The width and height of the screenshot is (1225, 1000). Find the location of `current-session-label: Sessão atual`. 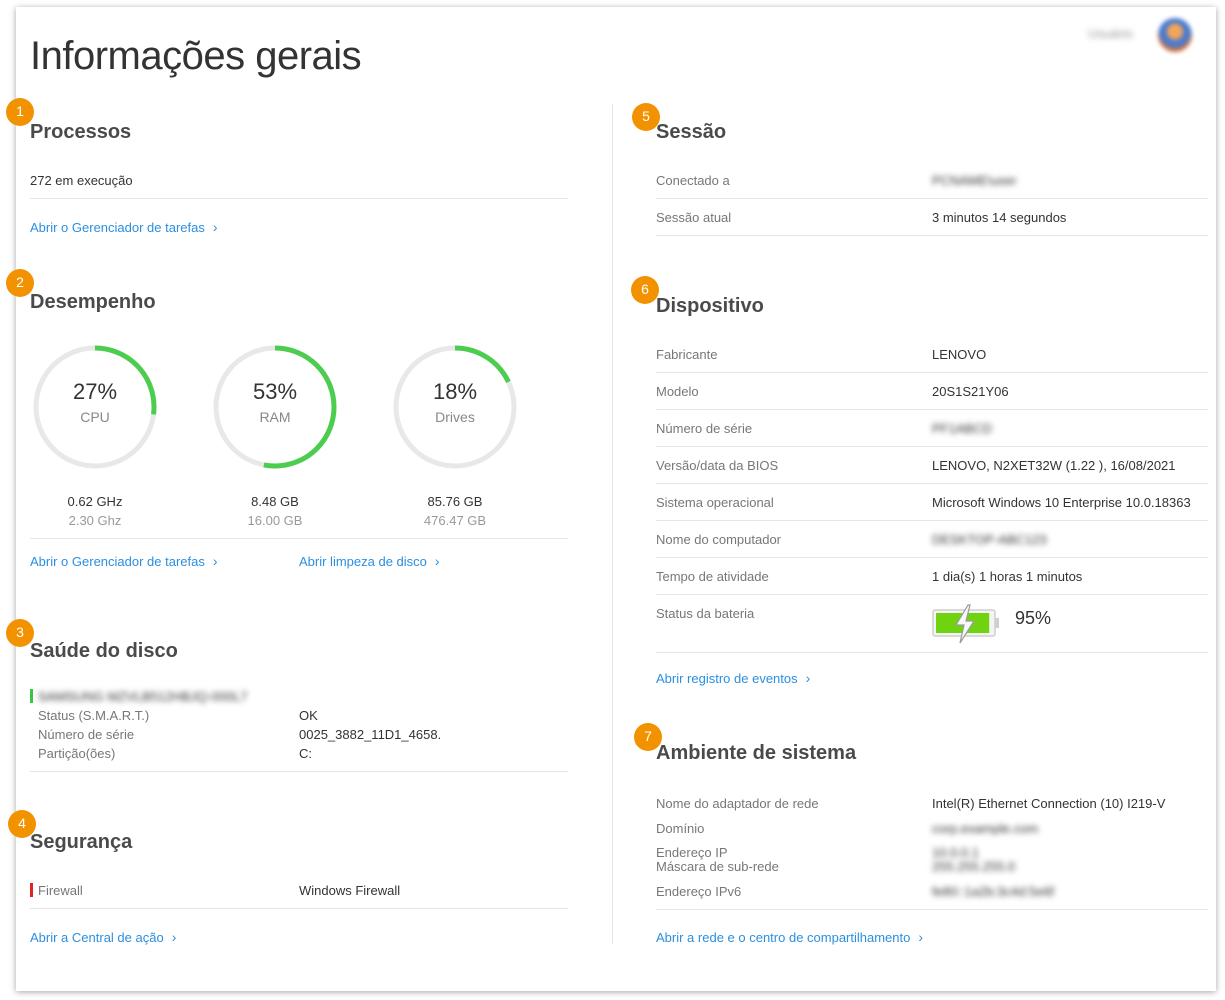

current-session-label: Sessão atual is located at coordinates (694, 217).